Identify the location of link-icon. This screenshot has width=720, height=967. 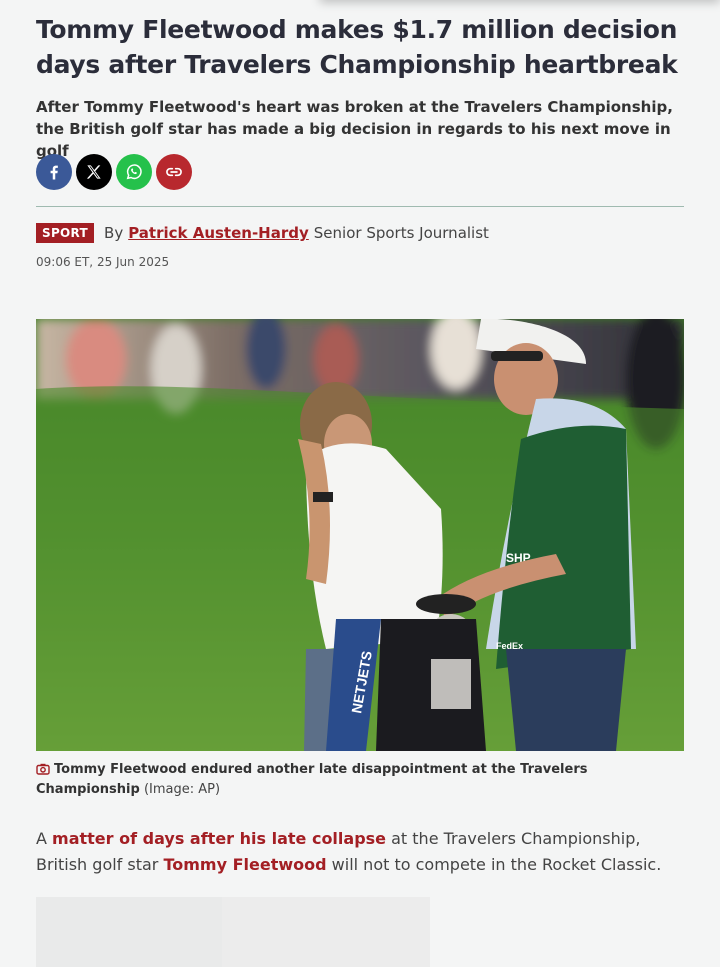
(174, 172).